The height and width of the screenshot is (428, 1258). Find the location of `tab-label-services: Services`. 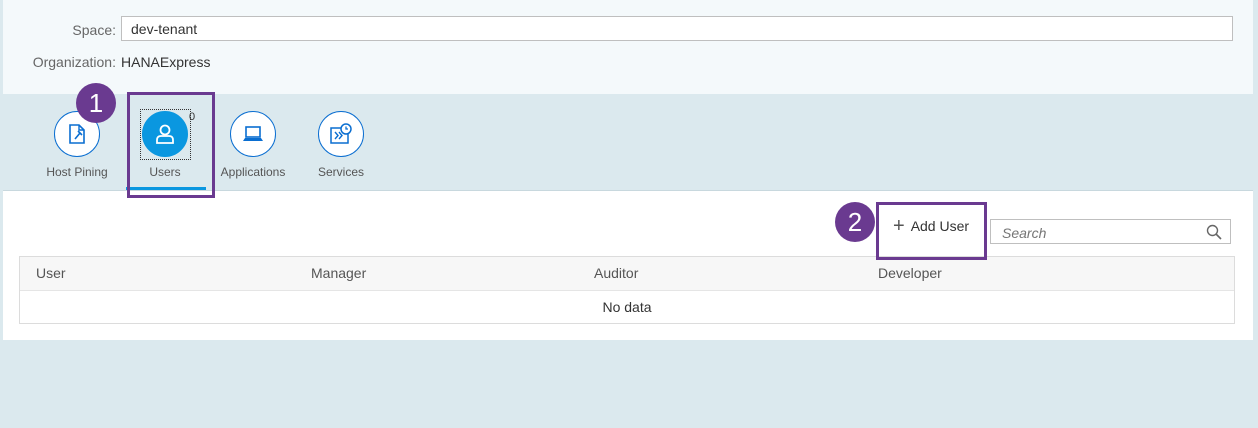

tab-label-services: Services is located at coordinates (340, 172).